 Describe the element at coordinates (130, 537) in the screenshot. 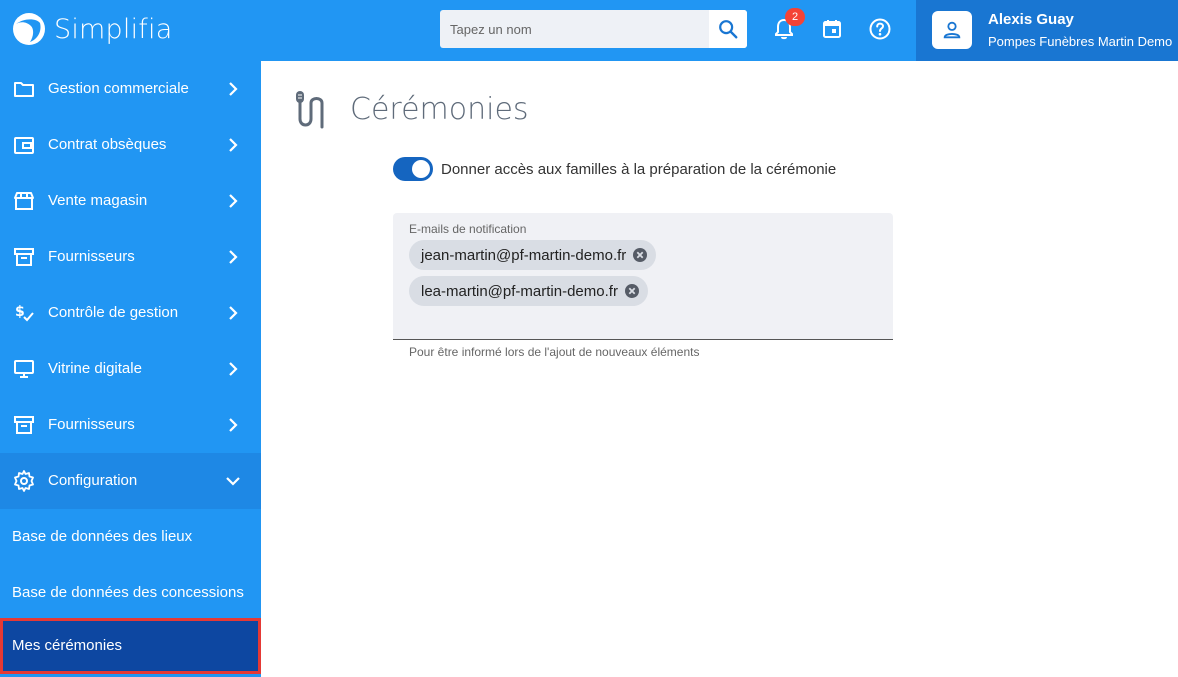

I see `sidebar-subitem-base-lieux: Base de données des lieux` at that location.